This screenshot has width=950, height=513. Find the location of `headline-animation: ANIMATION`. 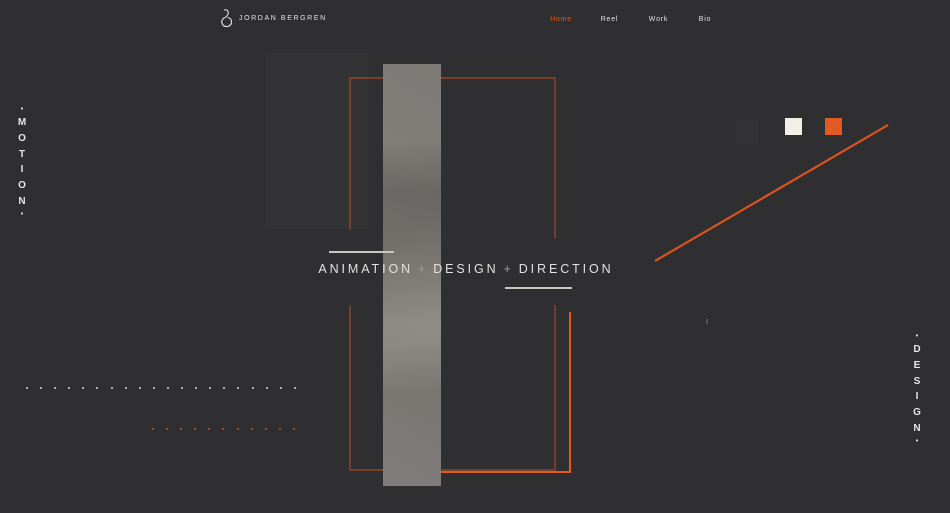

headline-animation: ANIMATION is located at coordinates (366, 269).